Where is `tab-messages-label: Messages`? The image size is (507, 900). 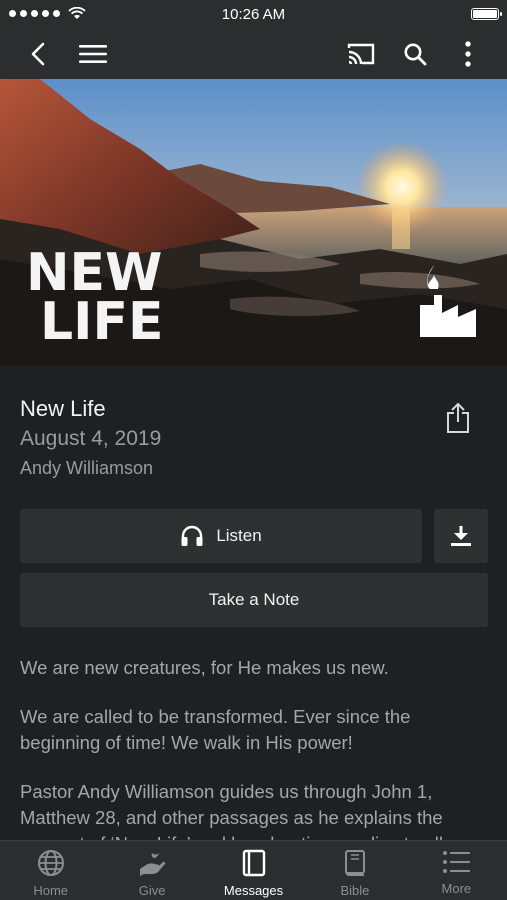
tab-messages-label: Messages is located at coordinates (253, 890).